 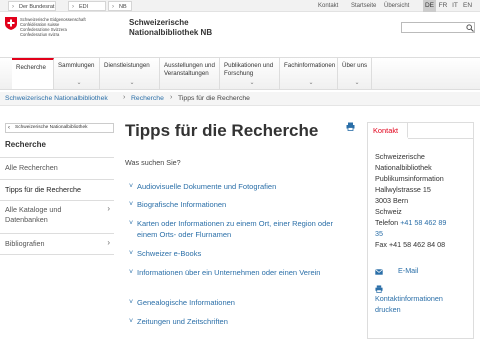 What do you see at coordinates (388, 130) in the screenshot?
I see `tab-kontakt: Kontakt` at bounding box center [388, 130].